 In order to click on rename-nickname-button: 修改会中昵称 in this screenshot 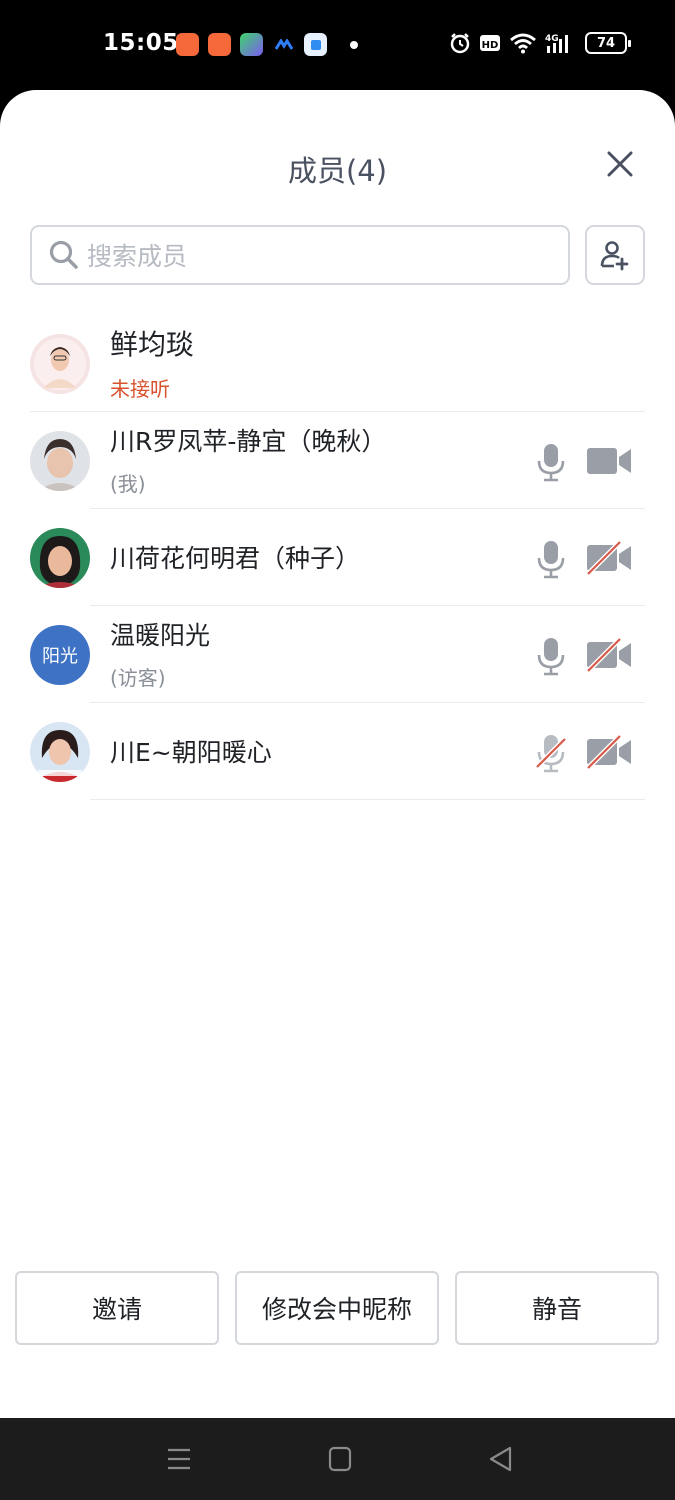, I will do `click(337, 1308)`.